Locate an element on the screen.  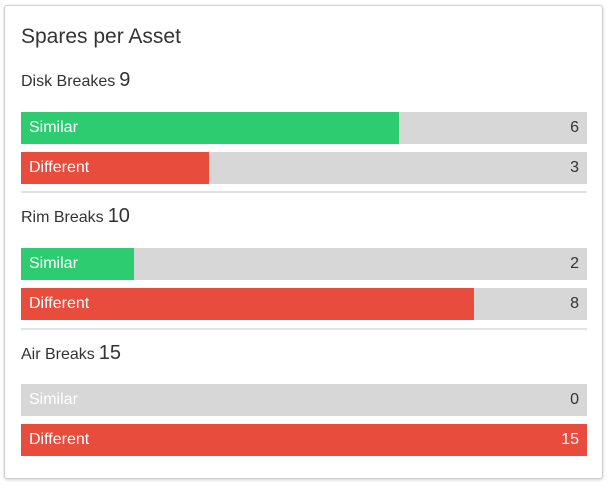
similar-bar: Similar 6 is located at coordinates (304, 128).